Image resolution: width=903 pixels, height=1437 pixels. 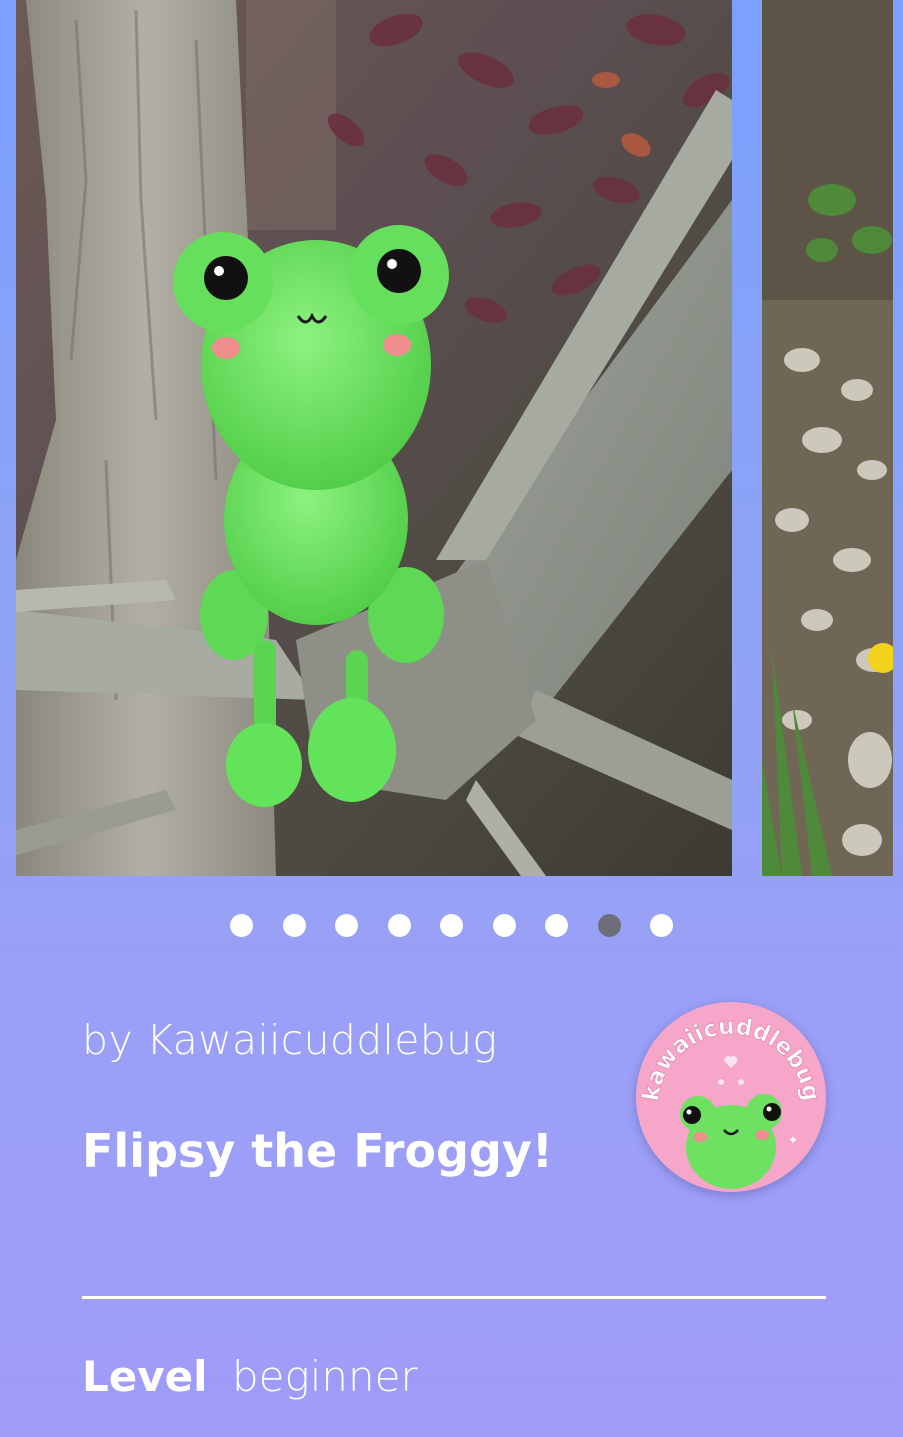 What do you see at coordinates (321, 1040) in the screenshot?
I see `author-name-link: Kawaiicuddlebug` at bounding box center [321, 1040].